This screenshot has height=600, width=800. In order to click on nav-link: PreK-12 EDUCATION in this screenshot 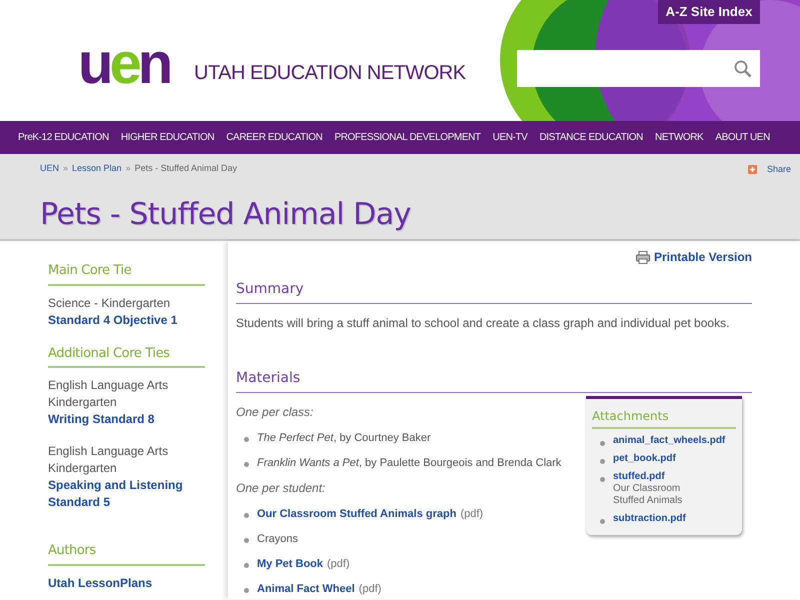, I will do `click(63, 137)`.